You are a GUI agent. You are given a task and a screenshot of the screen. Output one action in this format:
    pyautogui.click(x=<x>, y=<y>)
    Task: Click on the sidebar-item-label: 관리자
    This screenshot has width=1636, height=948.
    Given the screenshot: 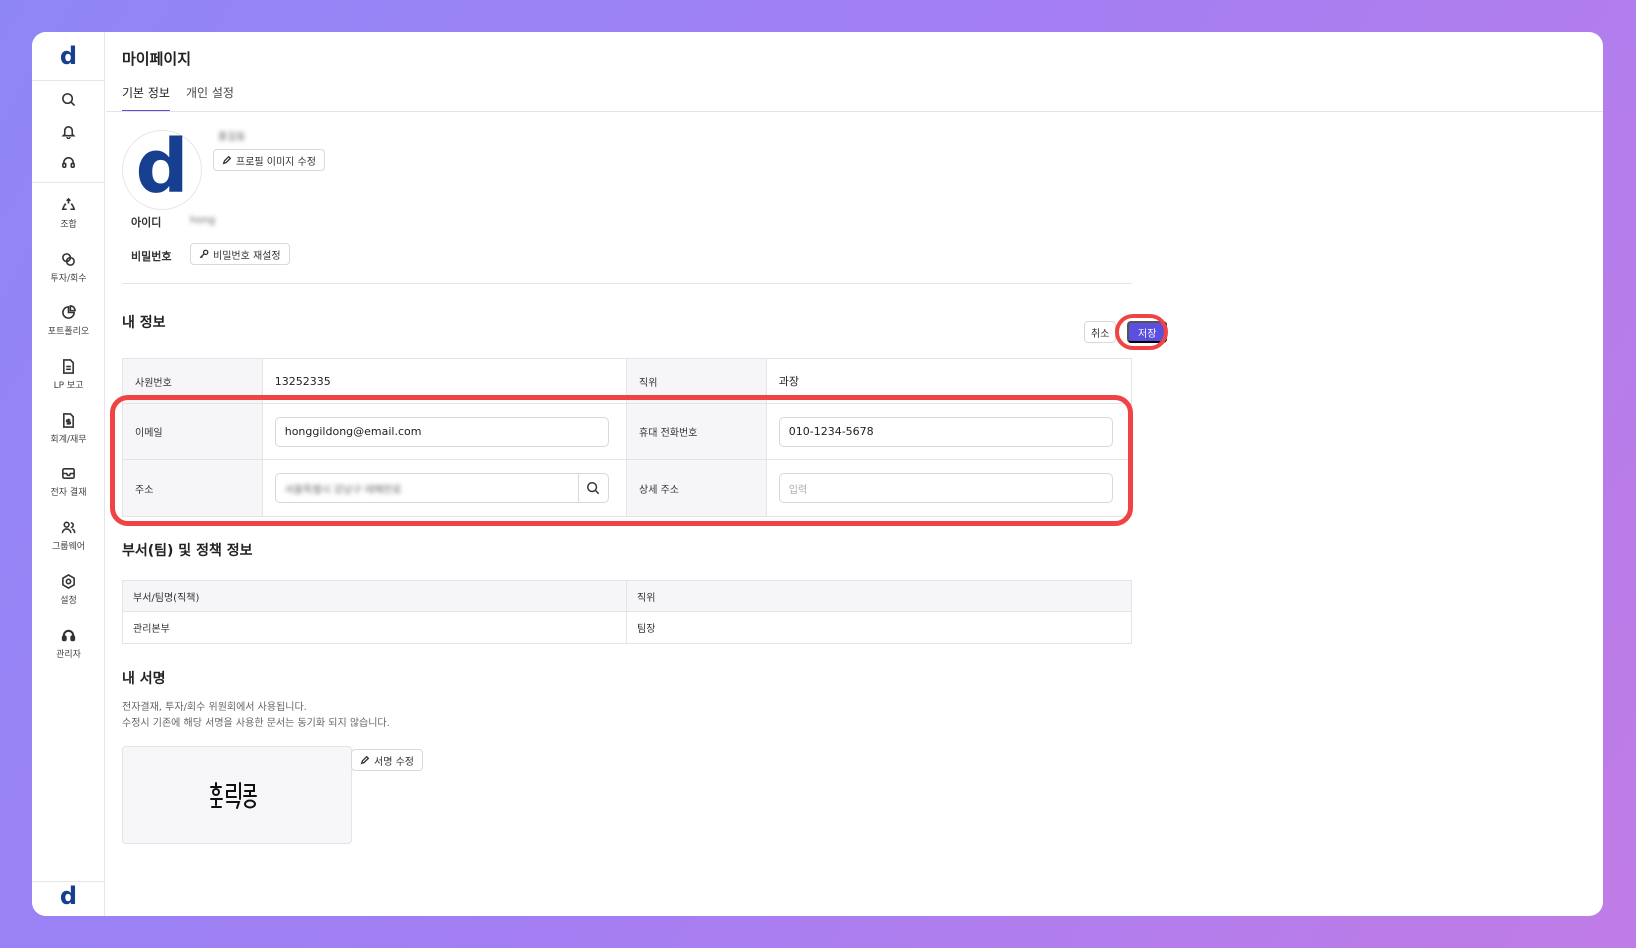 What is the action you would take?
    pyautogui.click(x=68, y=655)
    